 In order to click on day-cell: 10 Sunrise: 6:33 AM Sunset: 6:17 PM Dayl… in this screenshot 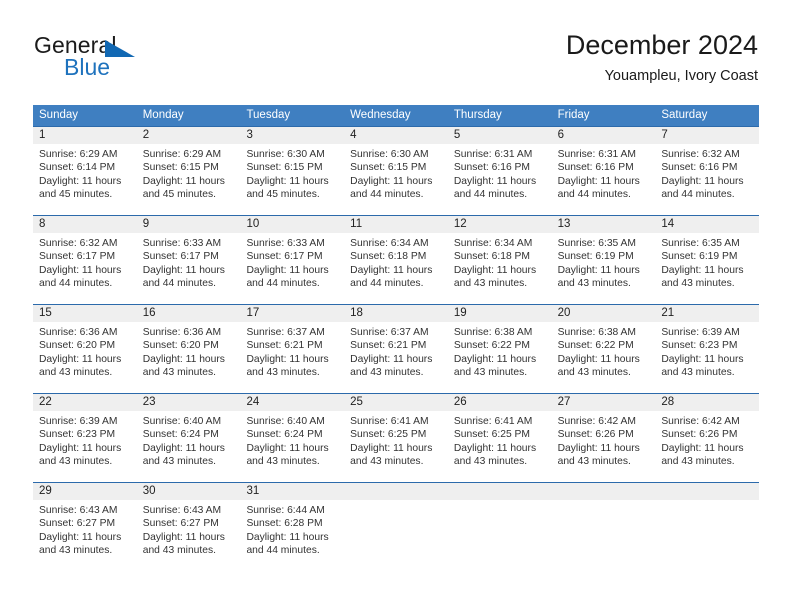, I will do `click(292, 260)`.